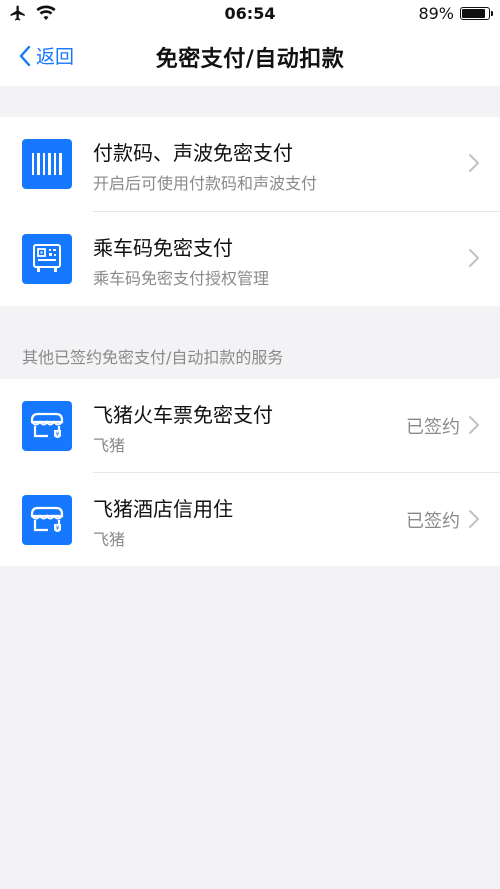 This screenshot has height=889, width=500. Describe the element at coordinates (250, 259) in the screenshot. I see `list-item-bus-code: 乘车码免密支付 乘车码免密支付授权管理` at that location.